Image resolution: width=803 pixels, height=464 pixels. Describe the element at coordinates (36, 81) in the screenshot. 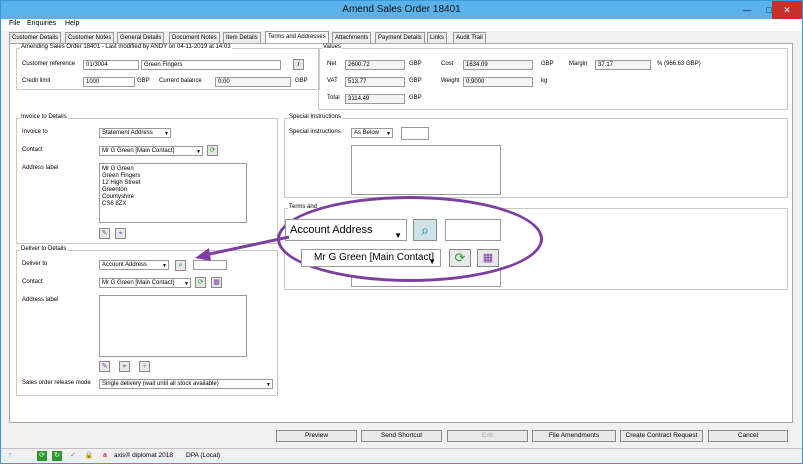

I see `credit-limit-label: Credit limit` at that location.